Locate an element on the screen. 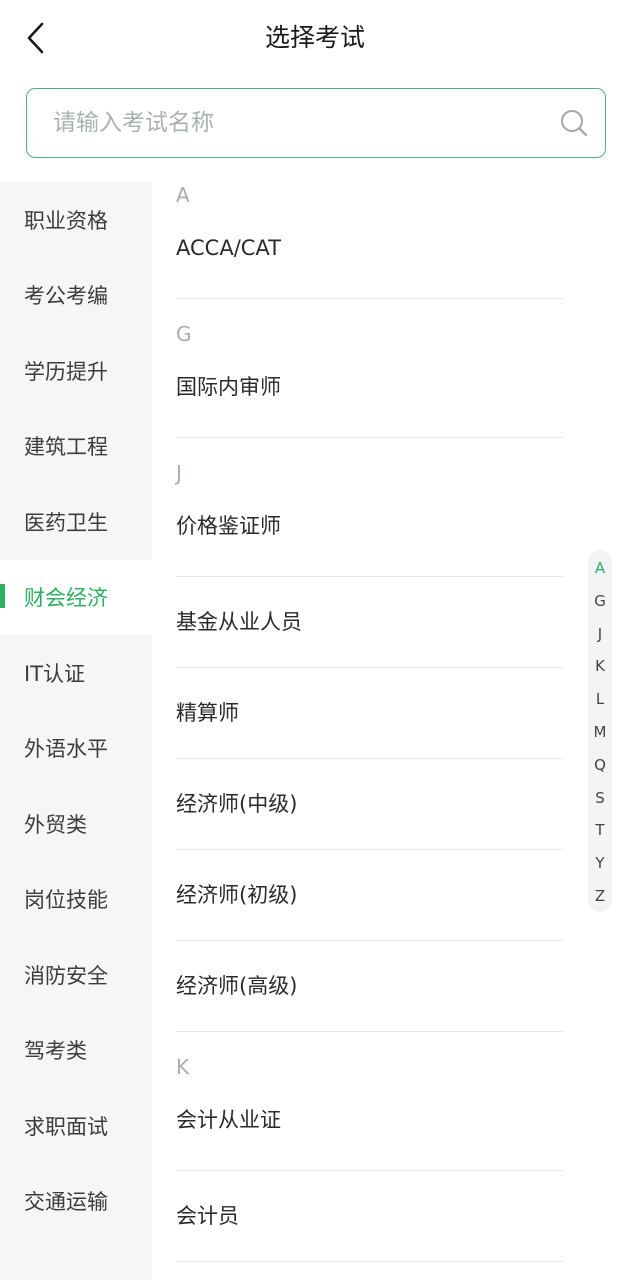 The width and height of the screenshot is (630, 1280). exam-list-item: ACCA/CAT is located at coordinates (370, 254).